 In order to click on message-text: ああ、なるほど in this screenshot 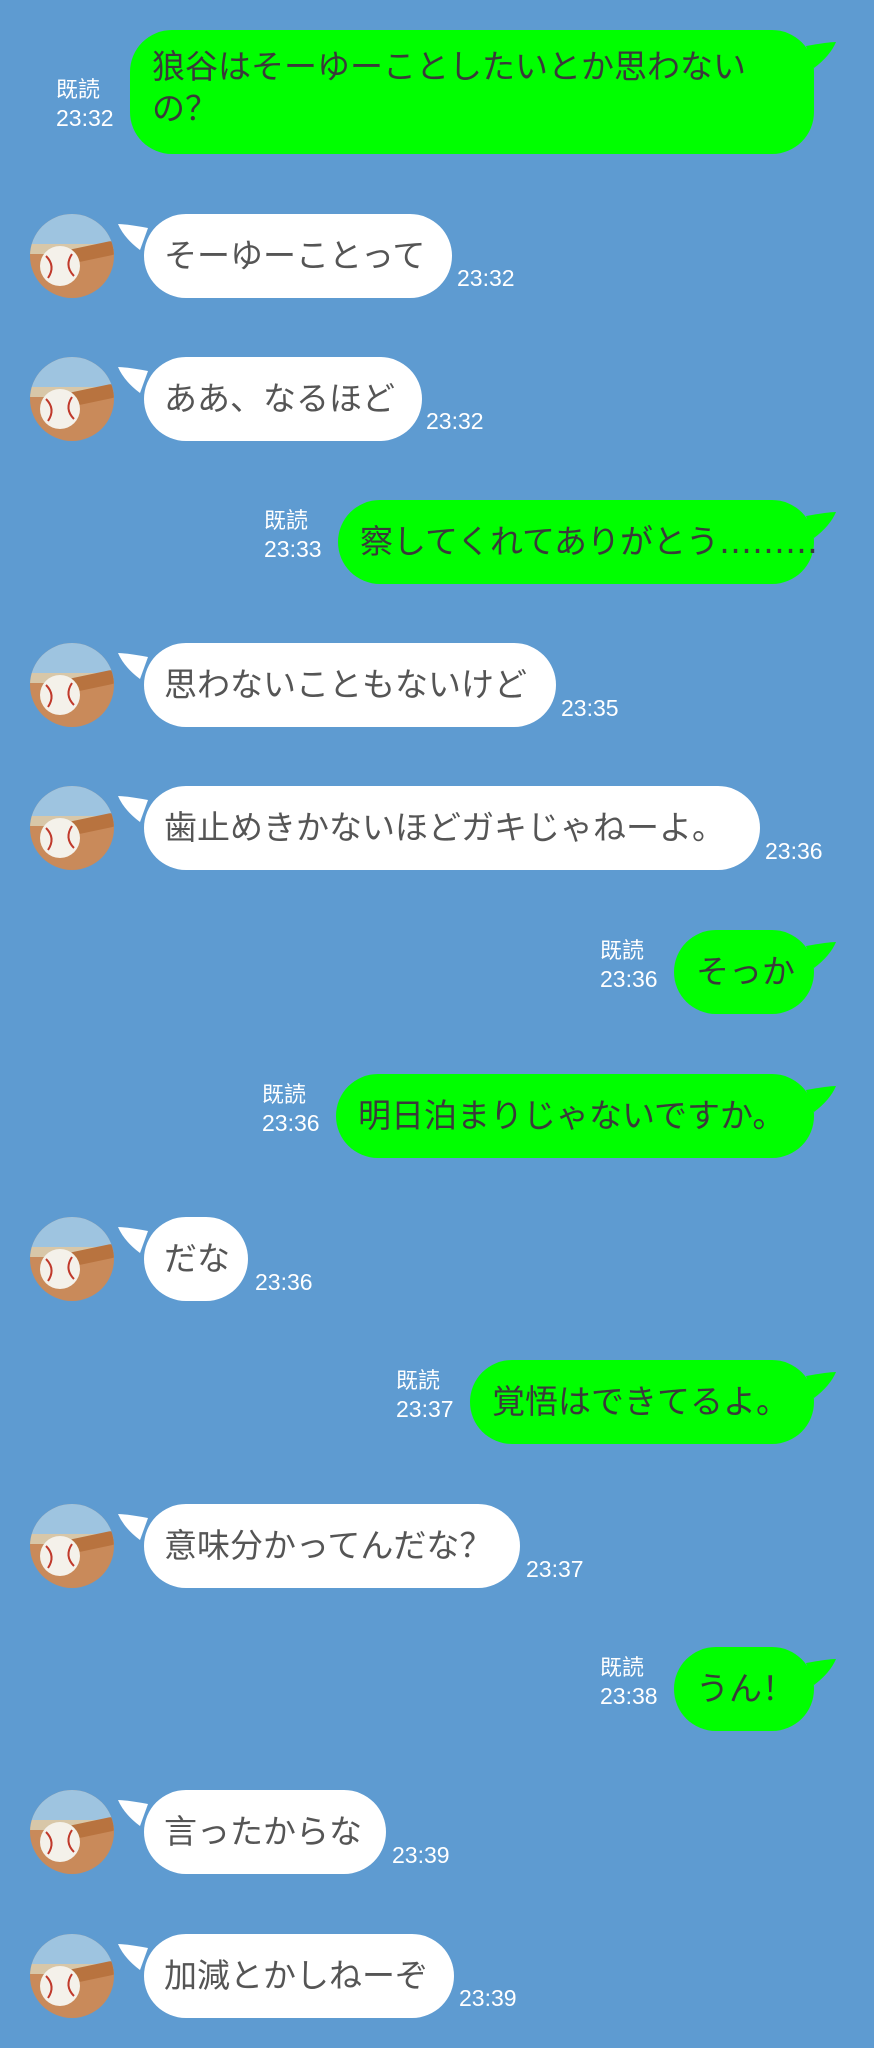, I will do `click(279, 398)`.